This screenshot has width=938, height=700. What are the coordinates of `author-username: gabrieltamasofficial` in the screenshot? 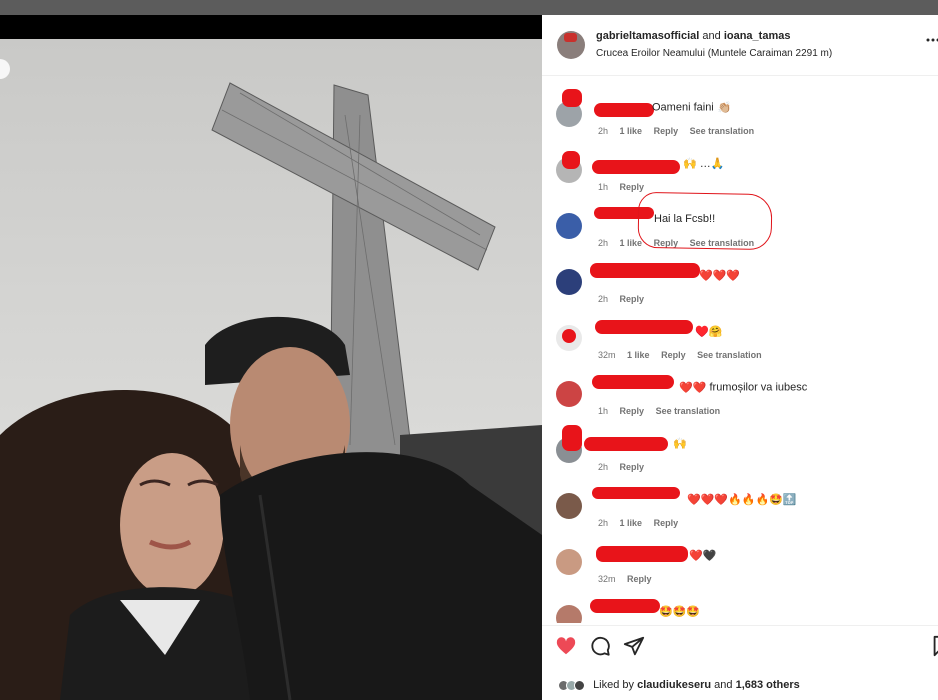 It's located at (647, 36).